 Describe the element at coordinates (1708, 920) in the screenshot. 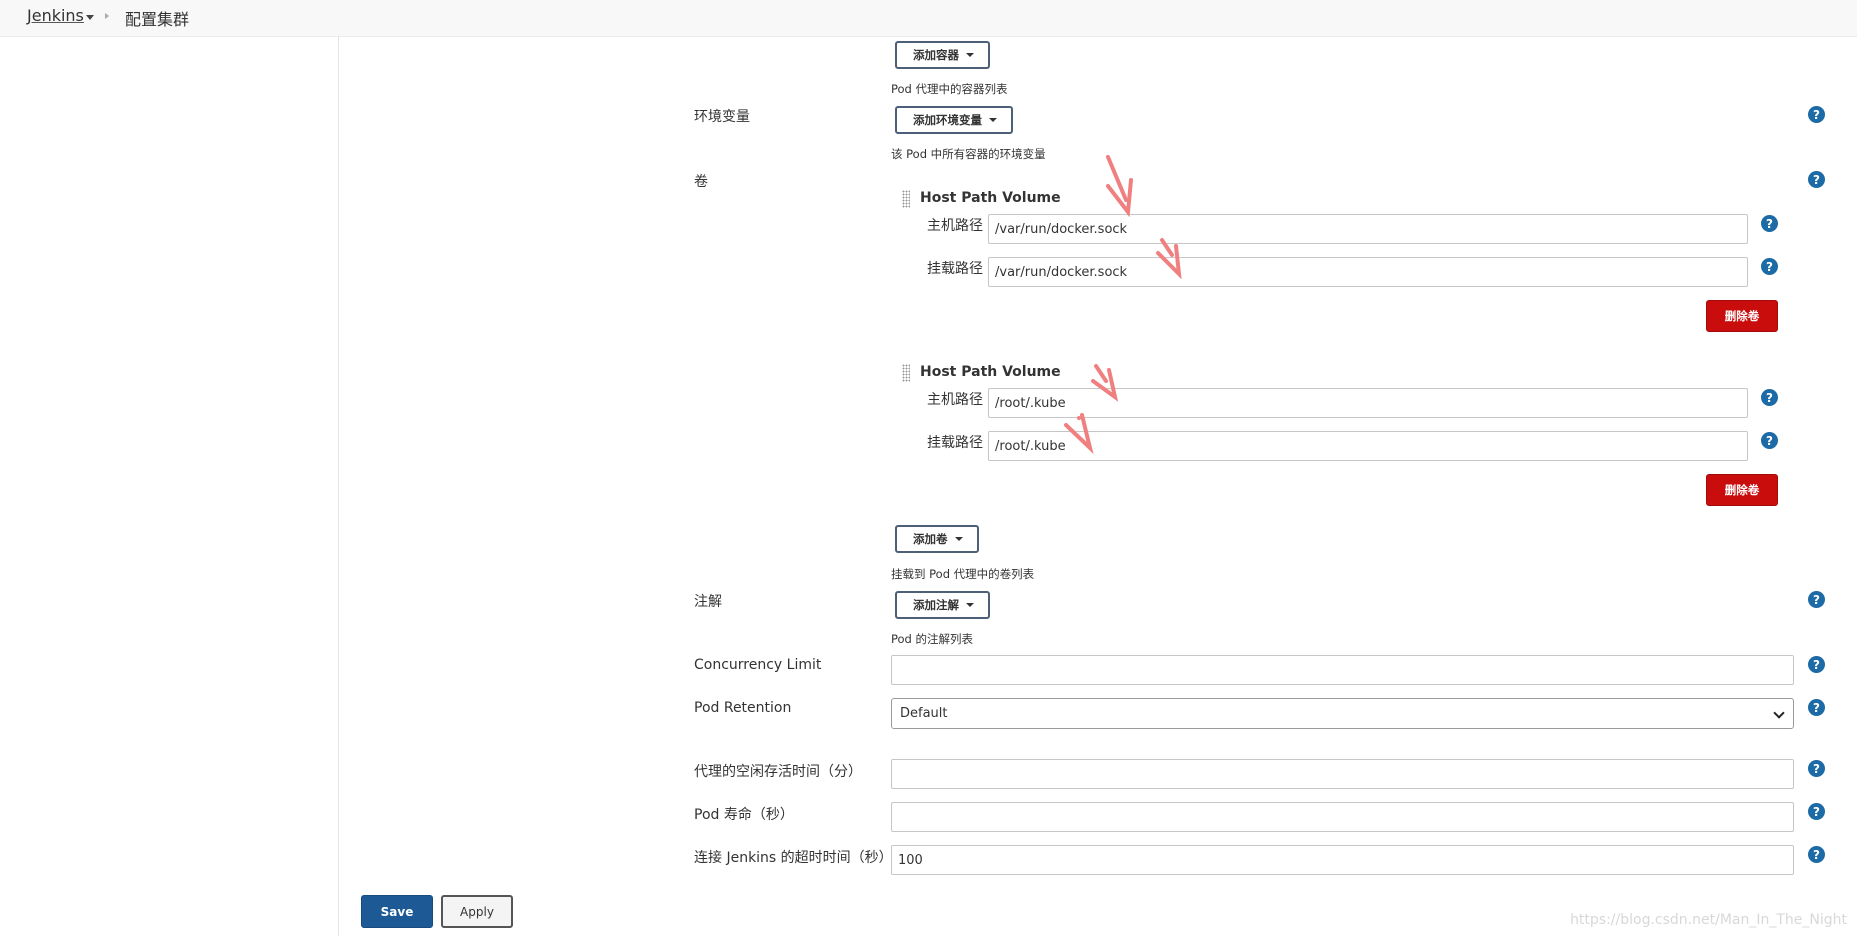

I see `watermark: https://blog.csdn.net/Man_In_The_Night` at that location.